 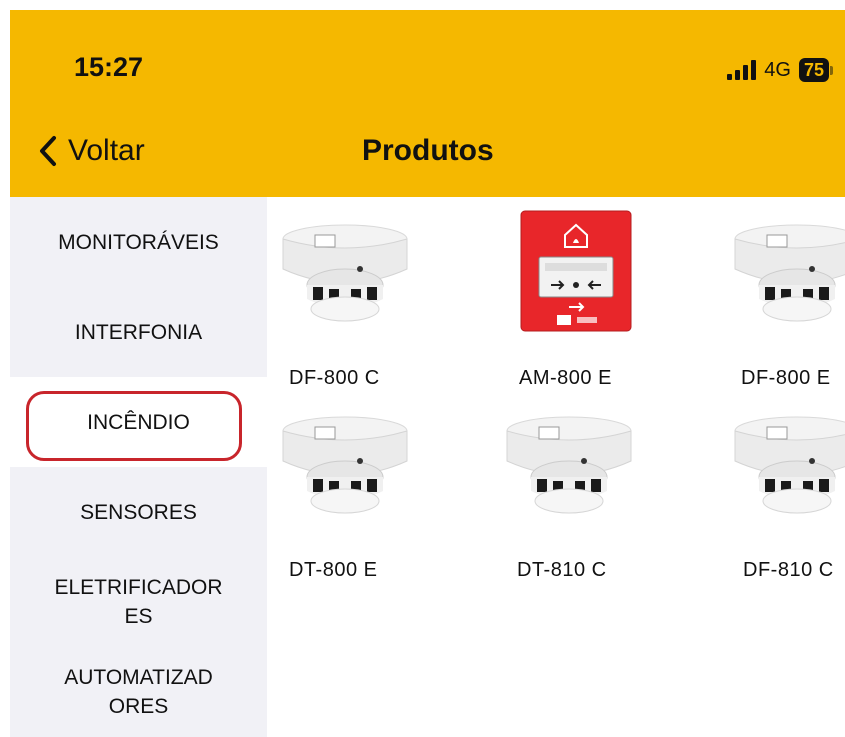 I want to click on category-label: SENSORES, so click(x=138, y=512).